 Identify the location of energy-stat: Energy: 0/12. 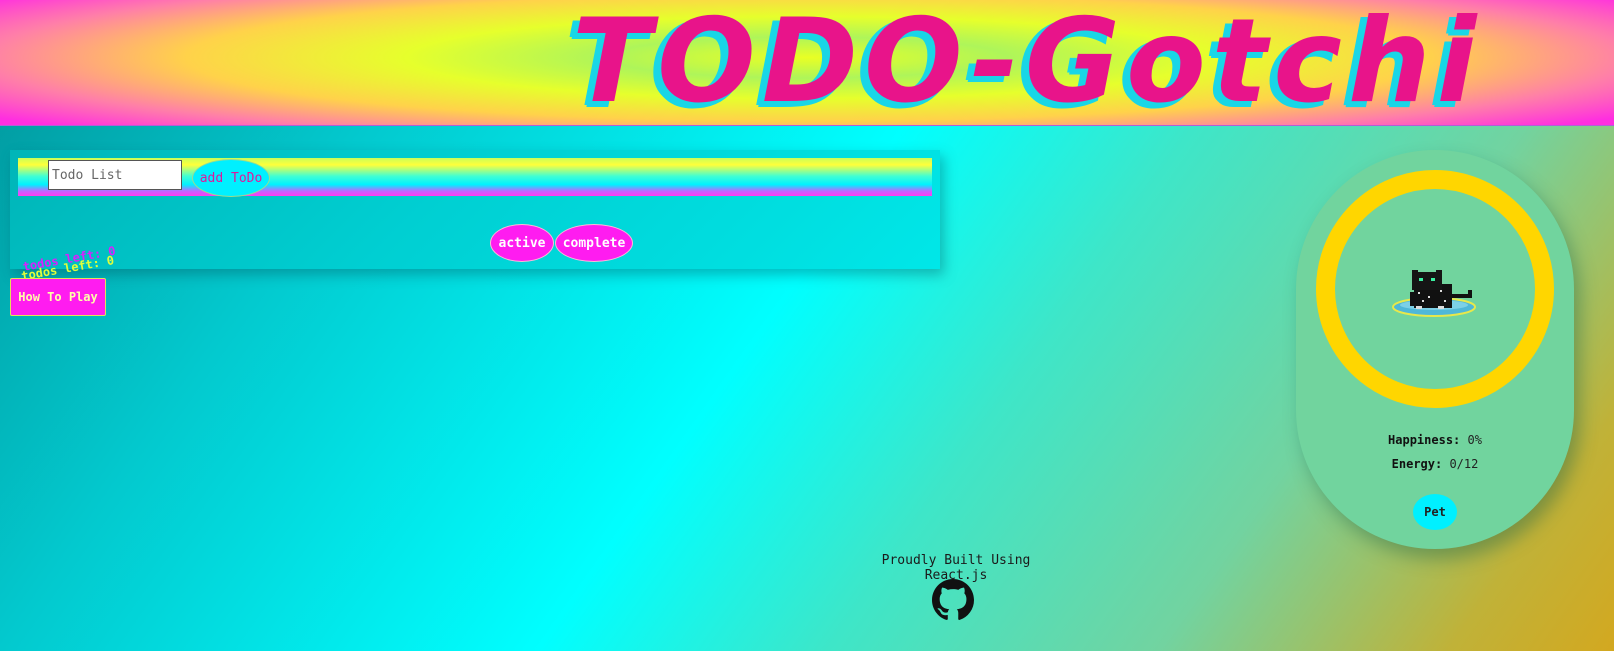
(1435, 464).